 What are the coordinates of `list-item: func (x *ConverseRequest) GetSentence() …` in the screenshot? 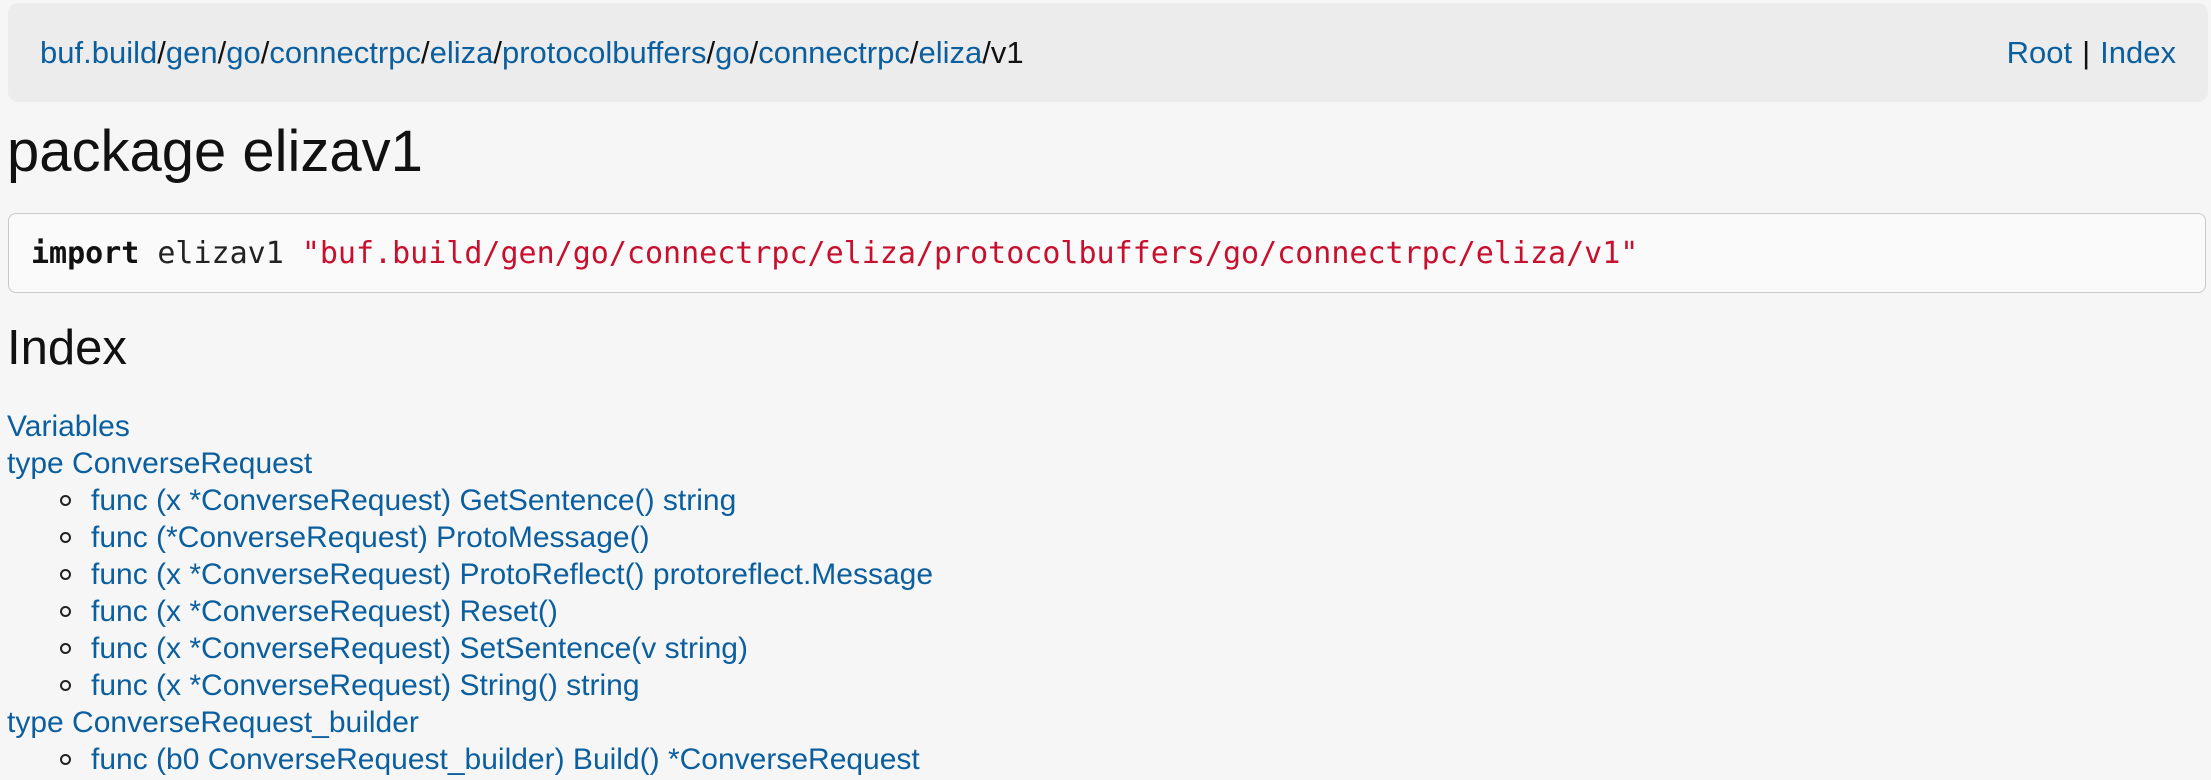 It's located at (1102, 500).